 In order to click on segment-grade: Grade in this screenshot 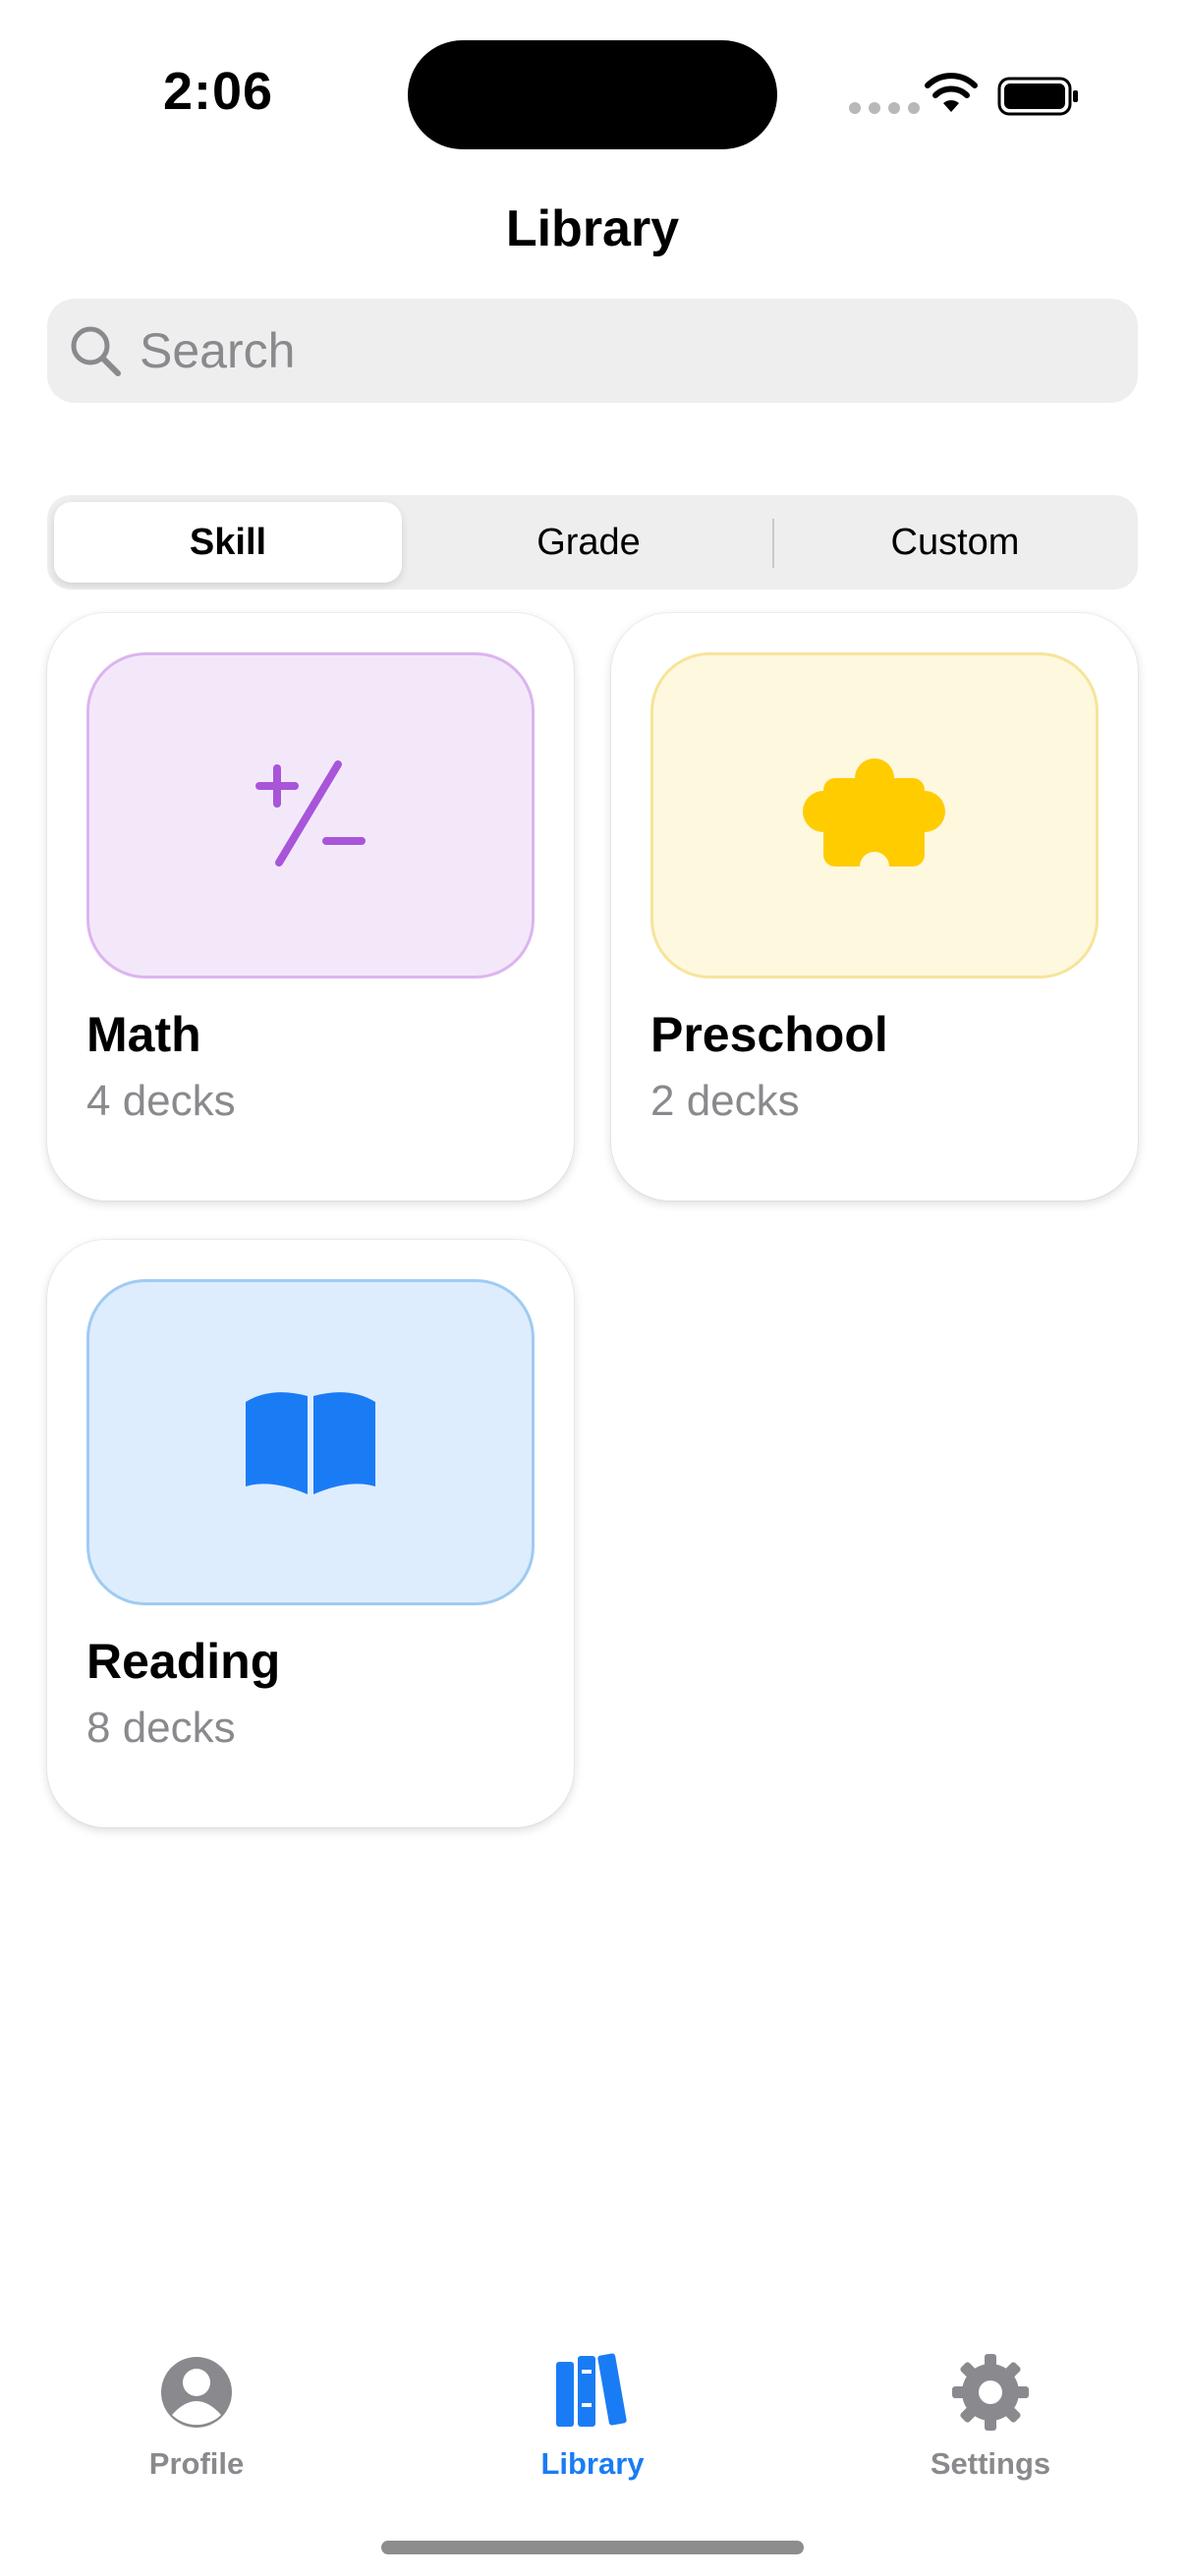, I will do `click(589, 542)`.